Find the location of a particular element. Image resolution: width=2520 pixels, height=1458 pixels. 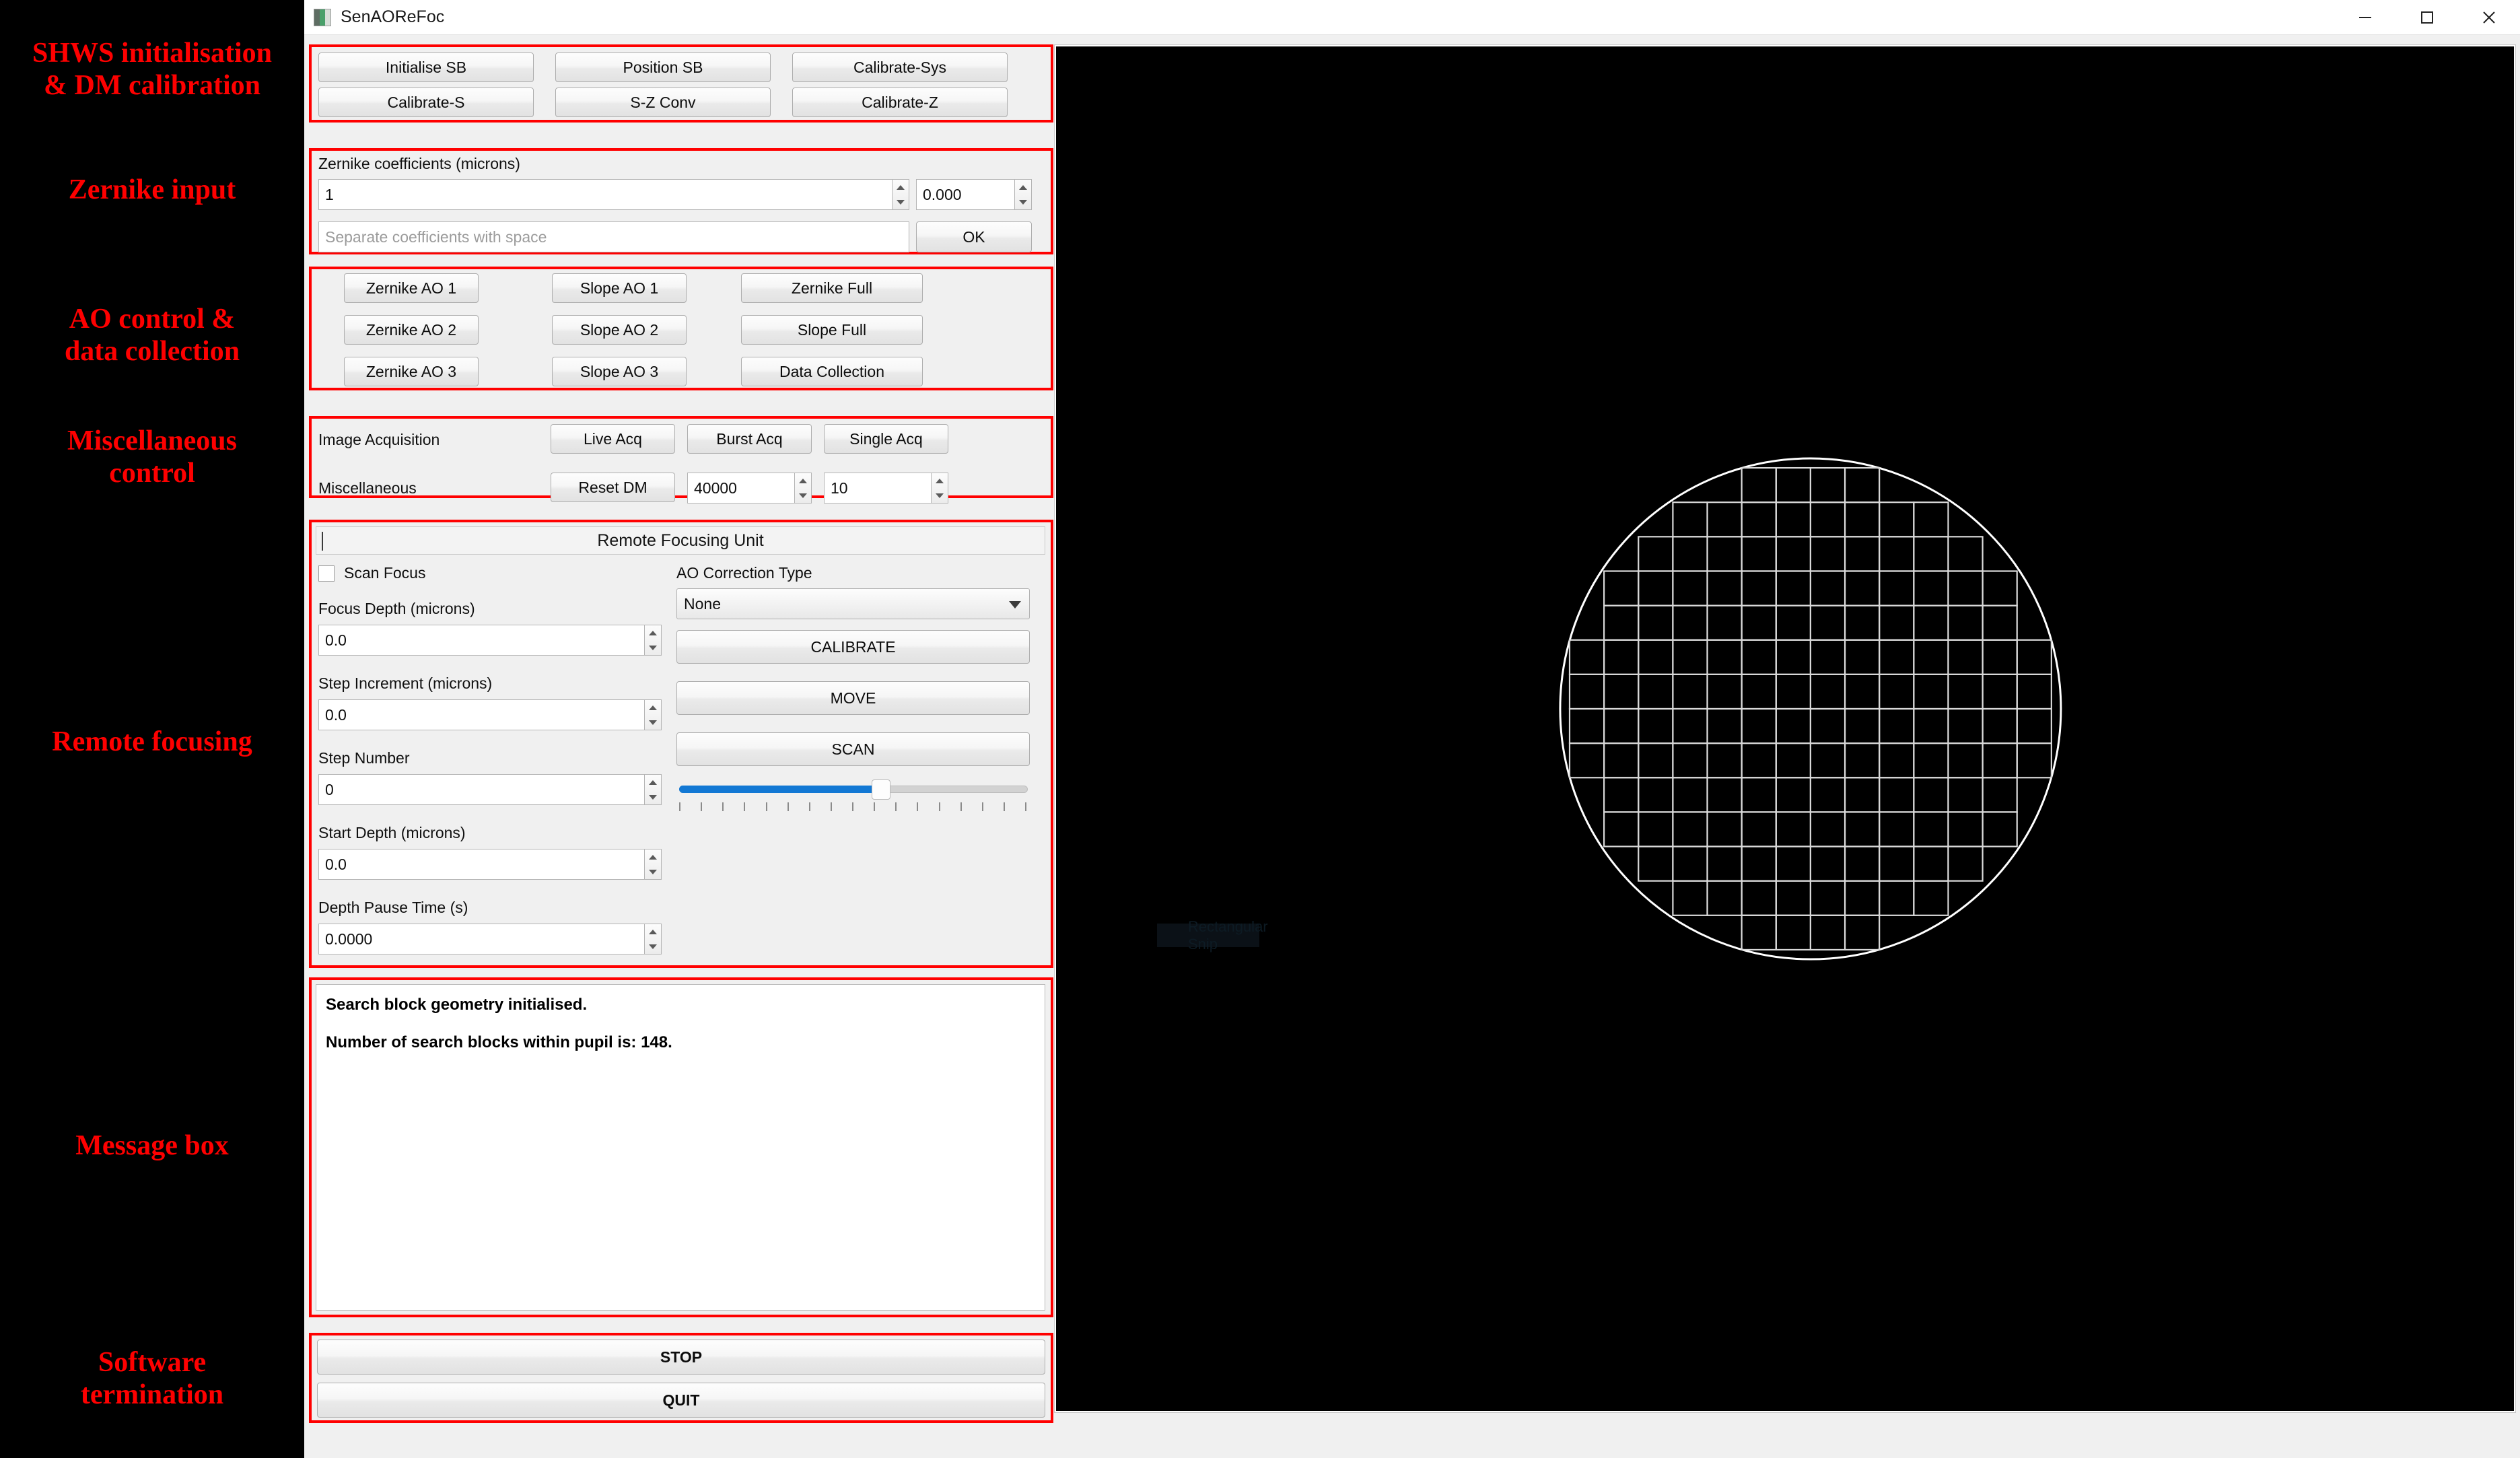

checkbox-box is located at coordinates (326, 573).